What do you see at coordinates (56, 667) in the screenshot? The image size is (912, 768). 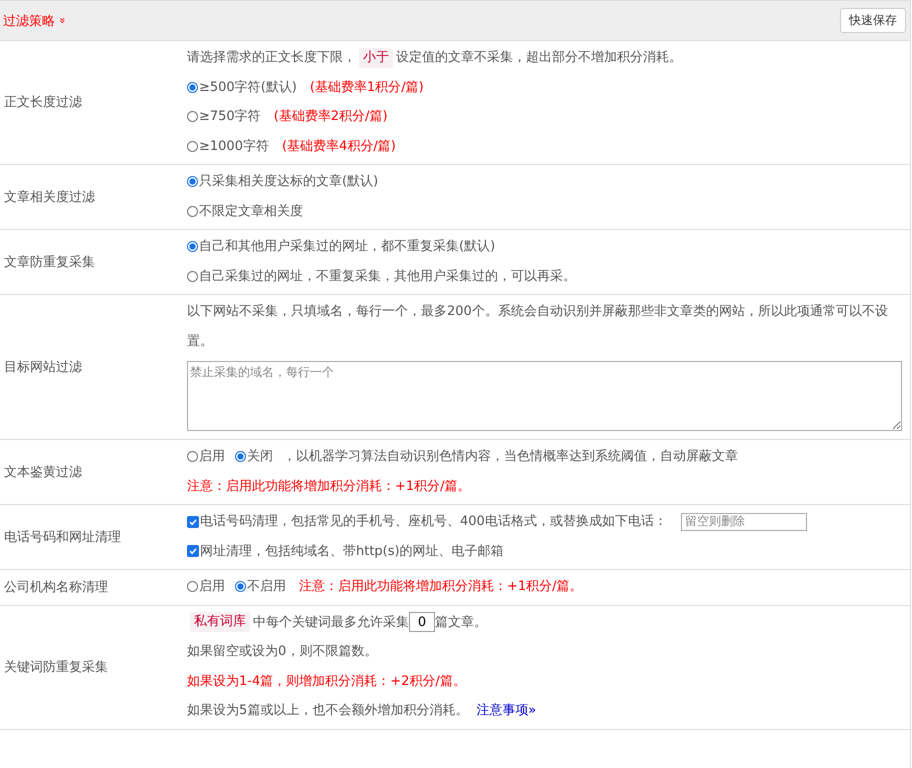 I see `row-label: 关键词防重复采集` at bounding box center [56, 667].